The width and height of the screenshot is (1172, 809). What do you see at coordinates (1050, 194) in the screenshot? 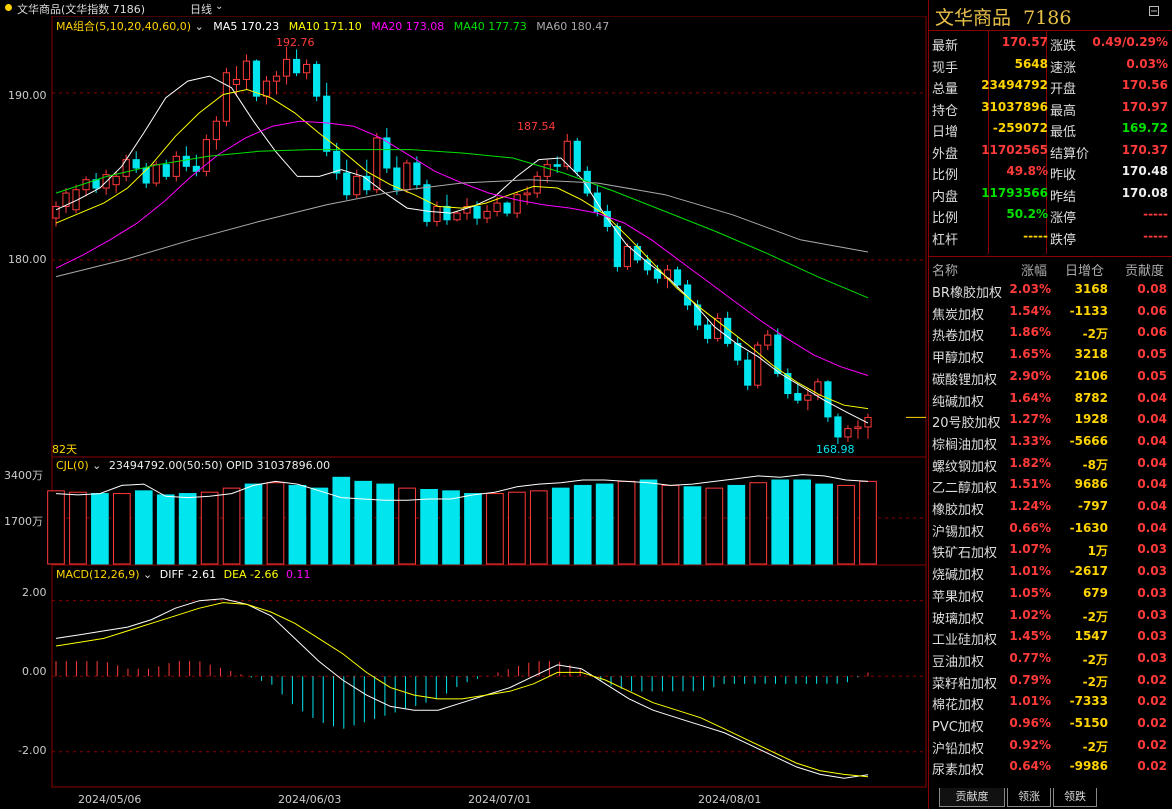
I see `quote-row: 内盘 11793566 昨结 170.08` at bounding box center [1050, 194].